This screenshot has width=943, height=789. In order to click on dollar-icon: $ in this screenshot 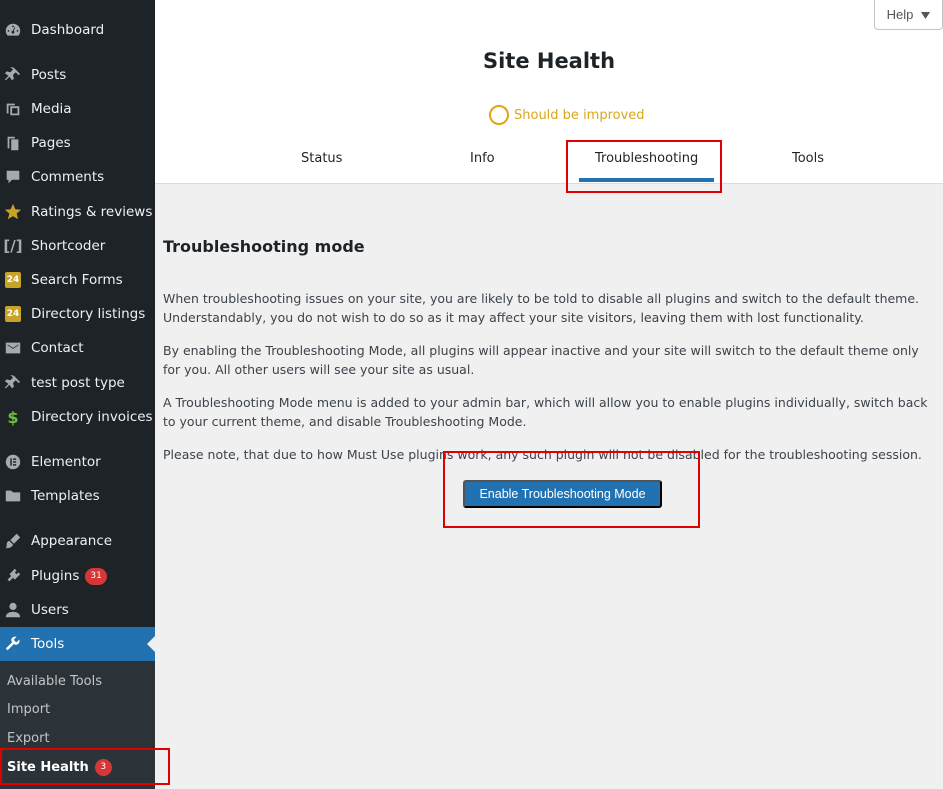, I will do `click(13, 417)`.